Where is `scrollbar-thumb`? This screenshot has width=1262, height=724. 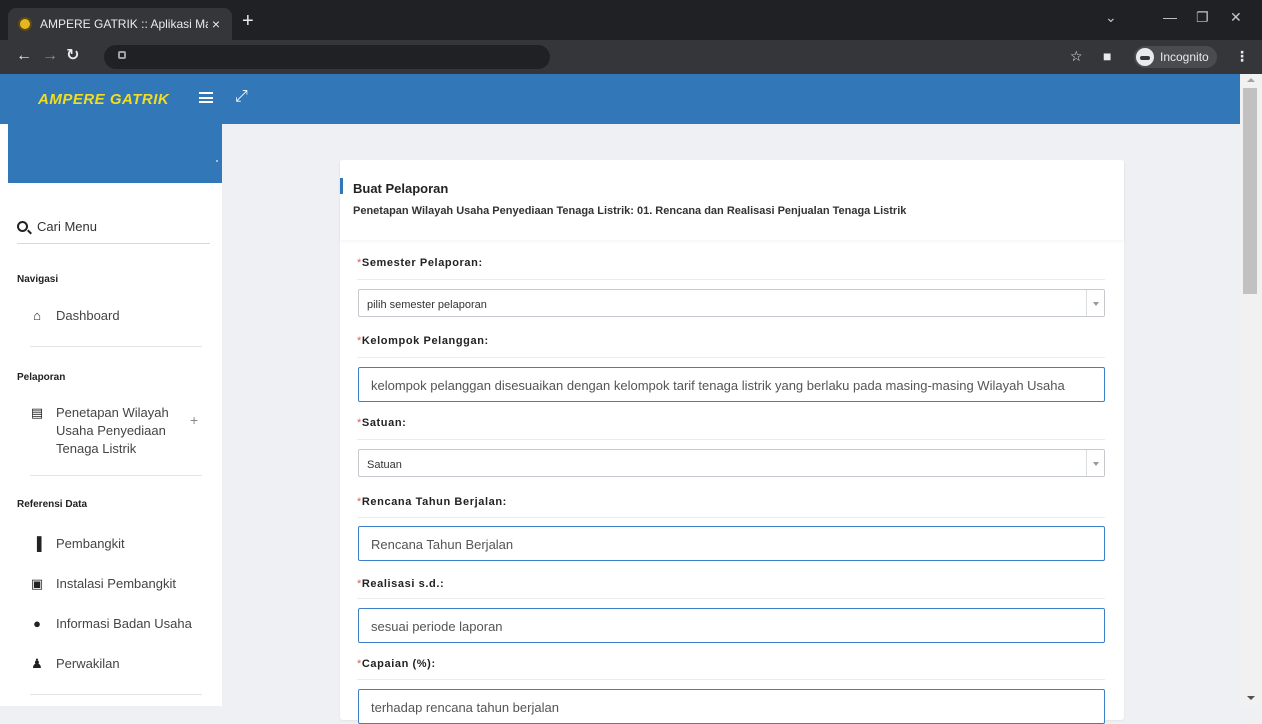
scrollbar-thumb is located at coordinates (1250, 191).